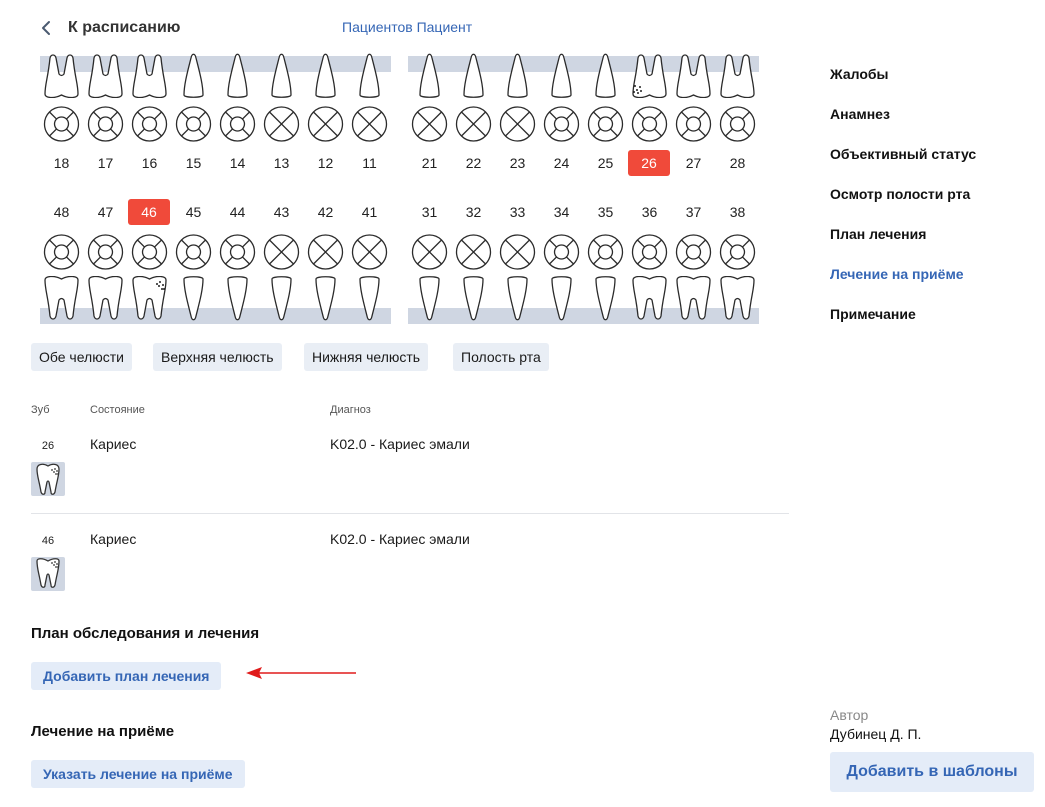 The width and height of the screenshot is (1045, 807). What do you see at coordinates (149, 212) in the screenshot?
I see `tooth-number: 46` at bounding box center [149, 212].